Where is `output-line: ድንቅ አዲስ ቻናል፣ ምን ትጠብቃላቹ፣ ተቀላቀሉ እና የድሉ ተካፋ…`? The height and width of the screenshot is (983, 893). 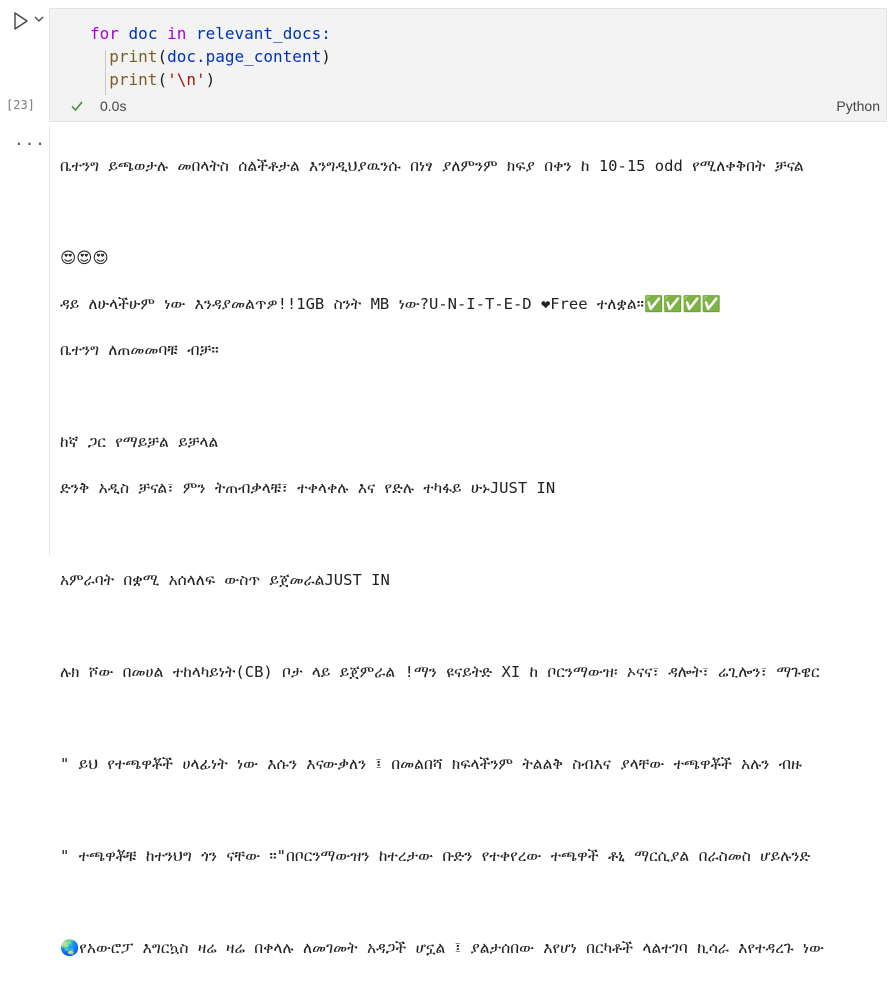
output-line: ድንቅ አዲስ ቻናል፣ ምን ትጠብቃላቹ፣ ተቀላቀሉ እና የድሉ ተካፋ… is located at coordinates (308, 488).